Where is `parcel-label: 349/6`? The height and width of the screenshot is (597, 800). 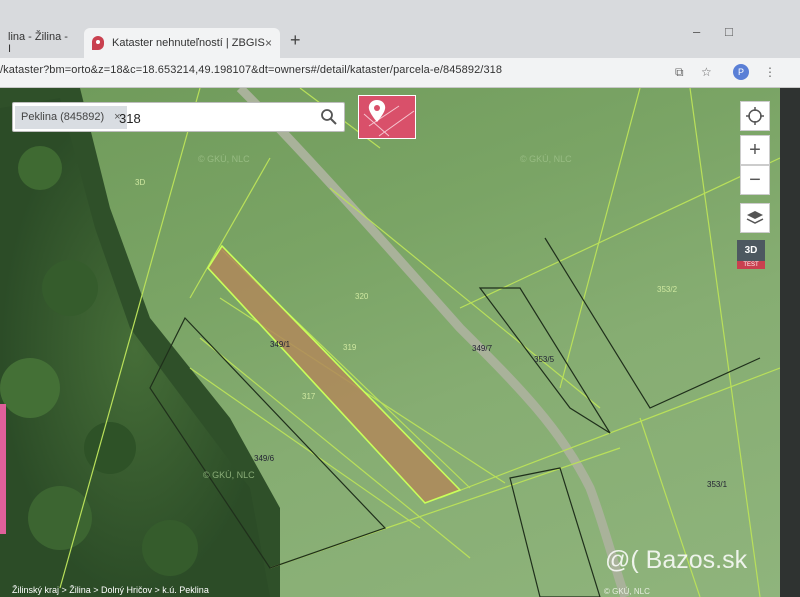
parcel-label: 349/6 is located at coordinates (264, 458).